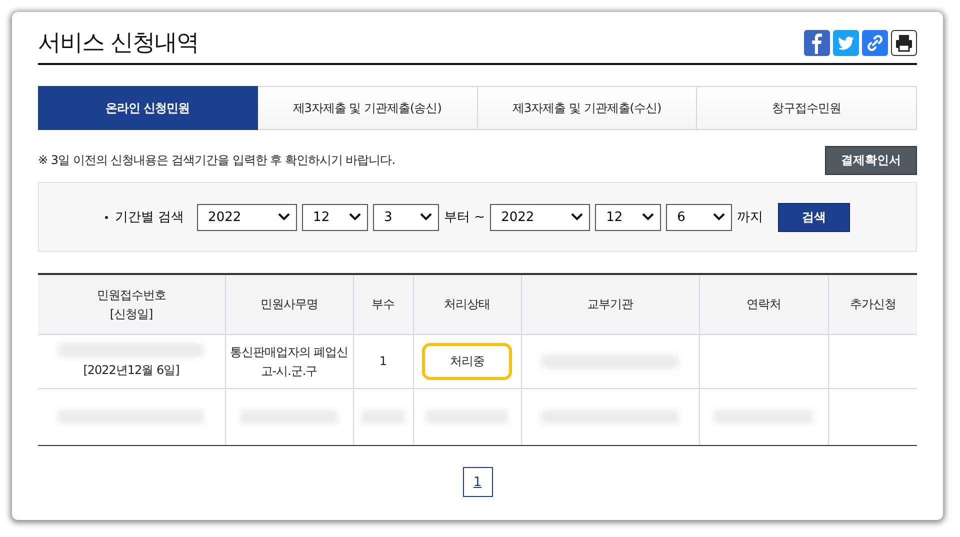 The image size is (960, 537). I want to click on print-icon, so click(904, 43).